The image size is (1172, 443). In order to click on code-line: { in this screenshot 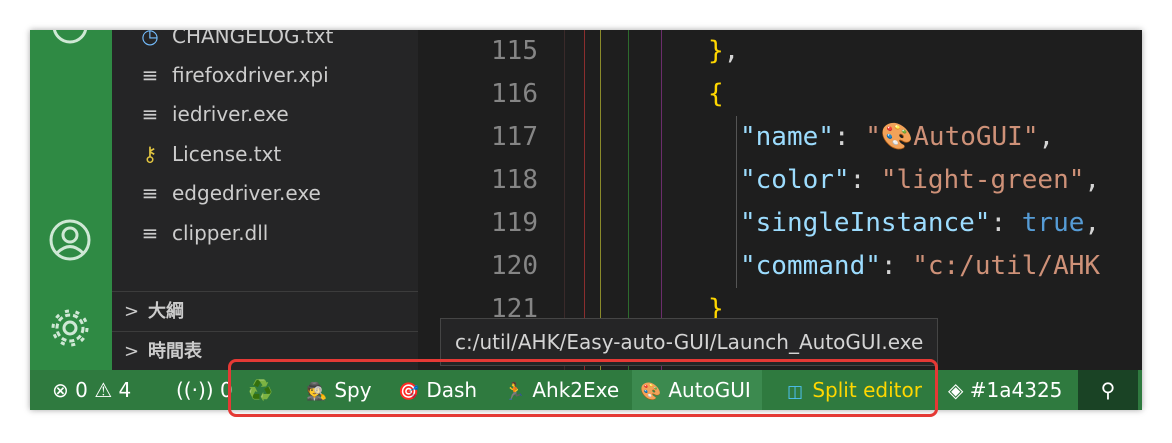, I will do `click(716, 94)`.